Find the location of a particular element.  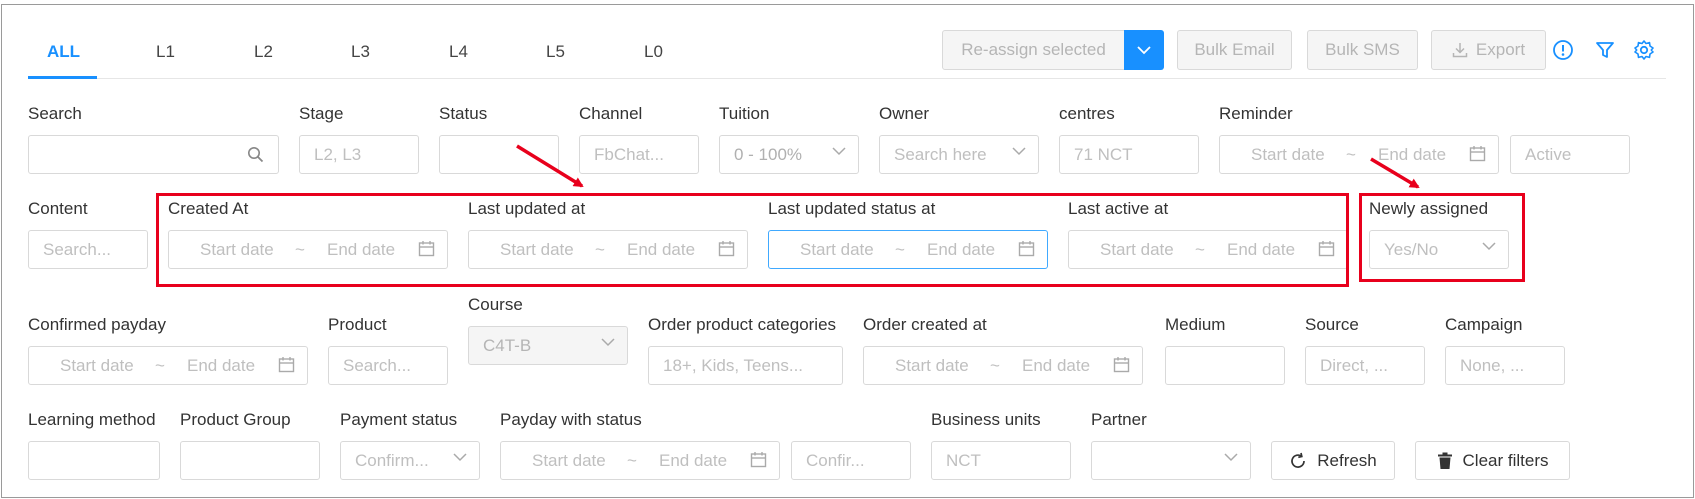

annotation-arrows is located at coordinates (968, 166).